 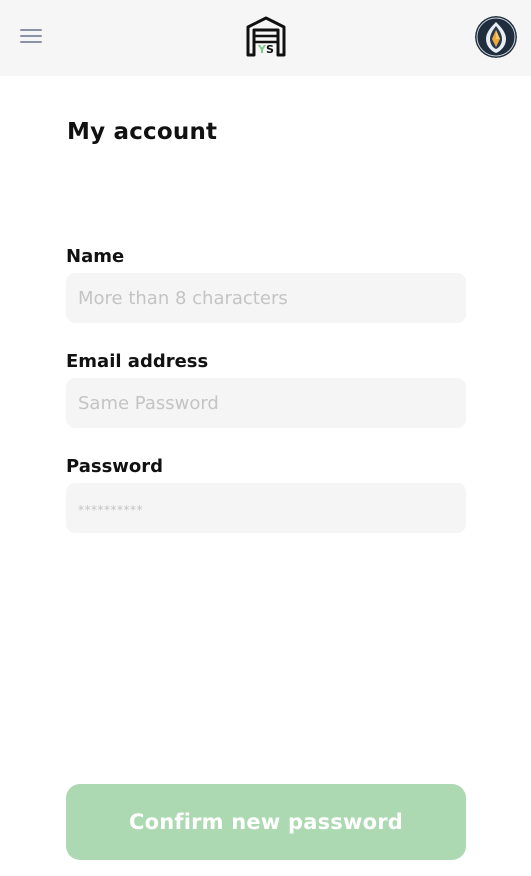 I want to click on garage-logo-svg: YS, so click(x=266, y=36).